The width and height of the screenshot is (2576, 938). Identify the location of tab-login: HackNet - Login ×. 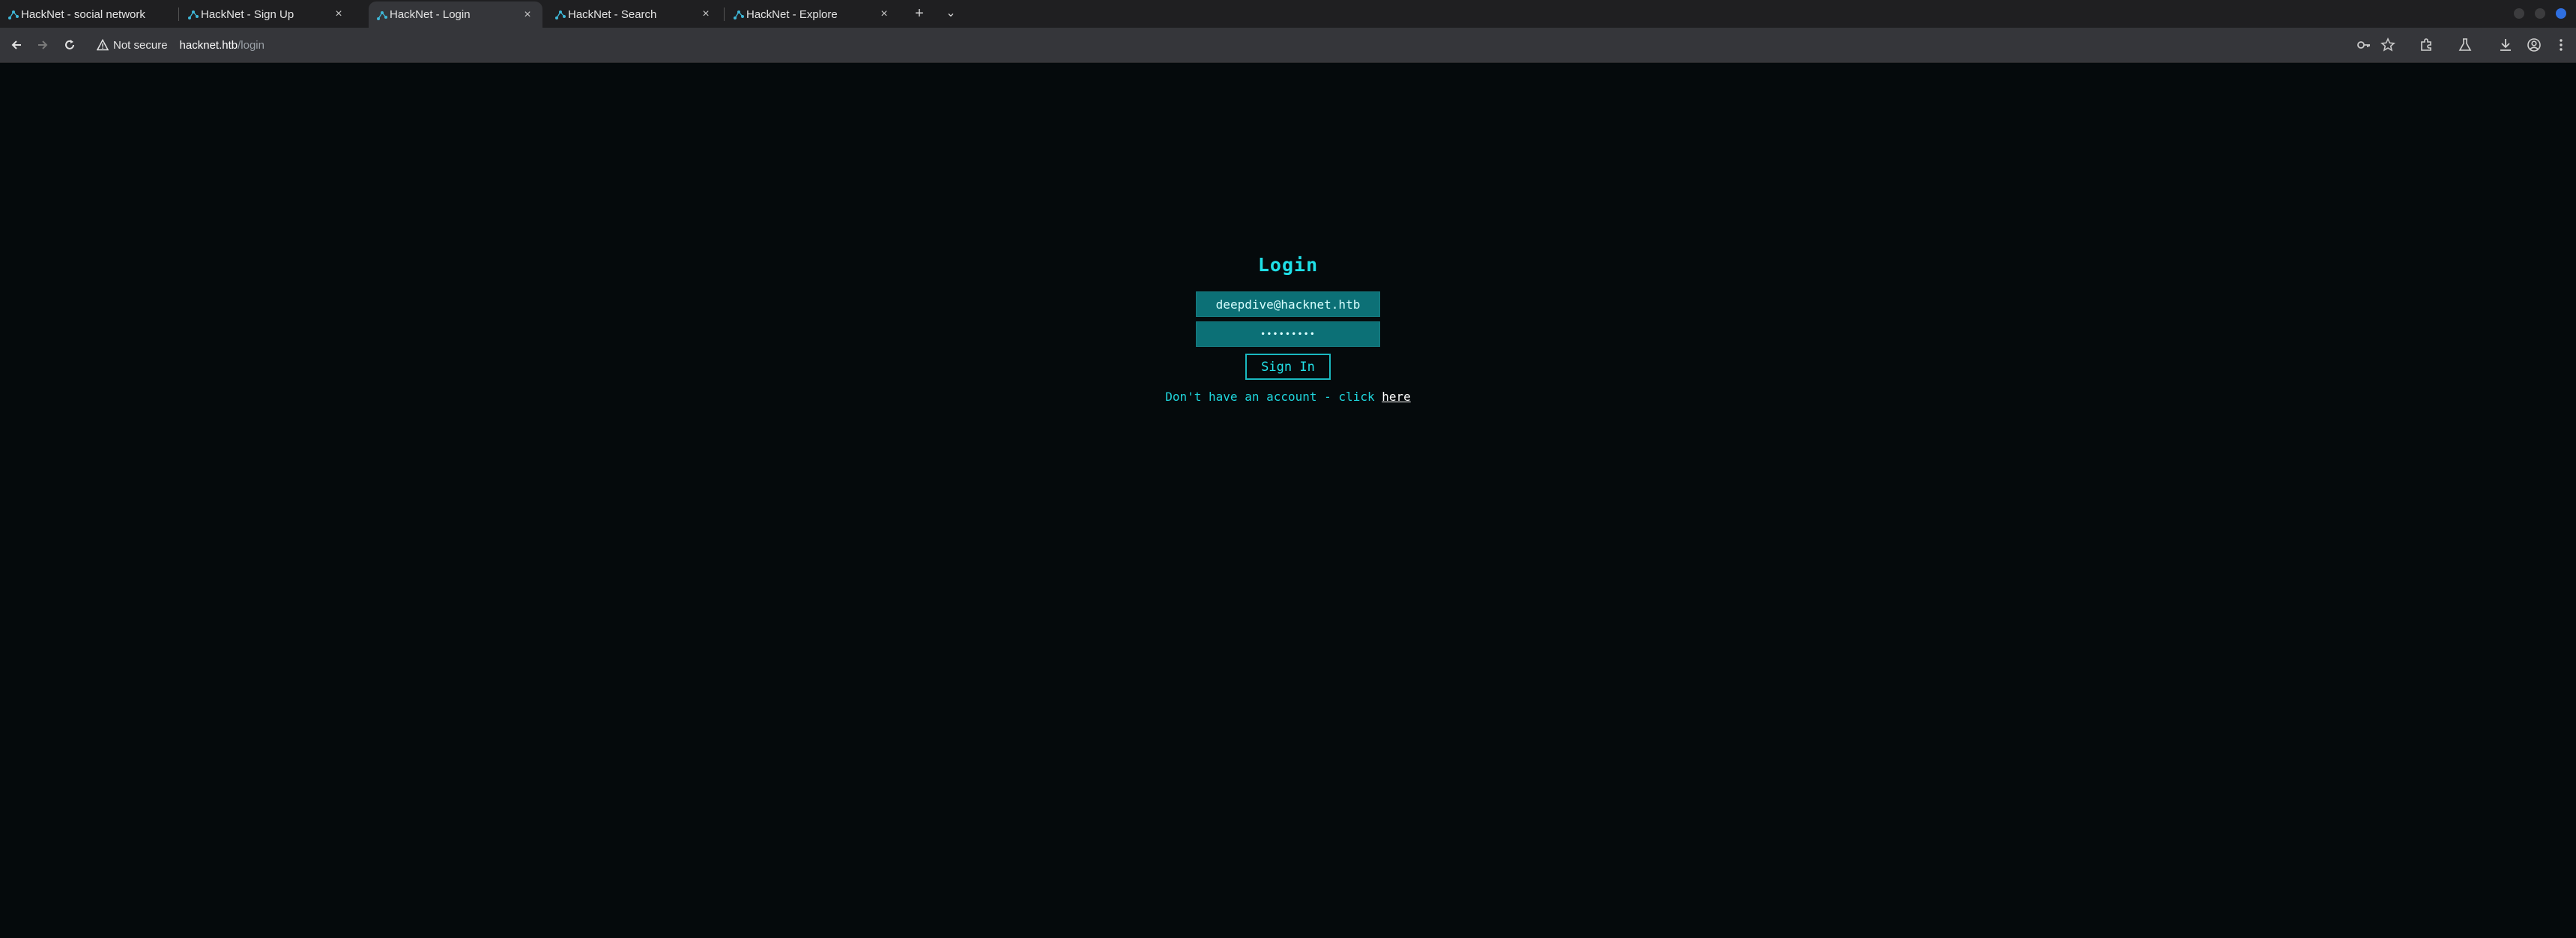
(455, 14).